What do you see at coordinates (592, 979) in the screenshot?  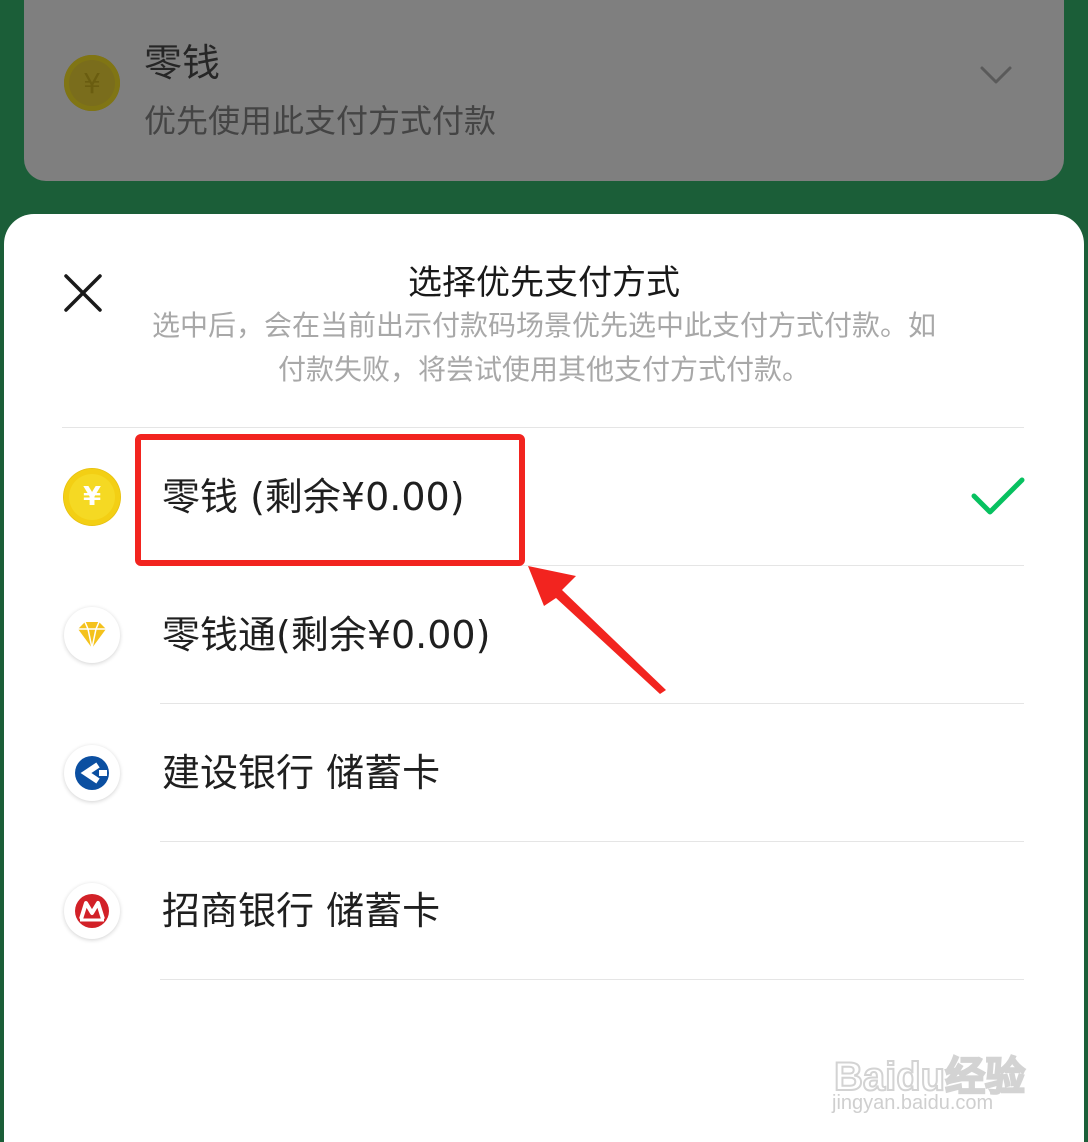 I see `divider` at bounding box center [592, 979].